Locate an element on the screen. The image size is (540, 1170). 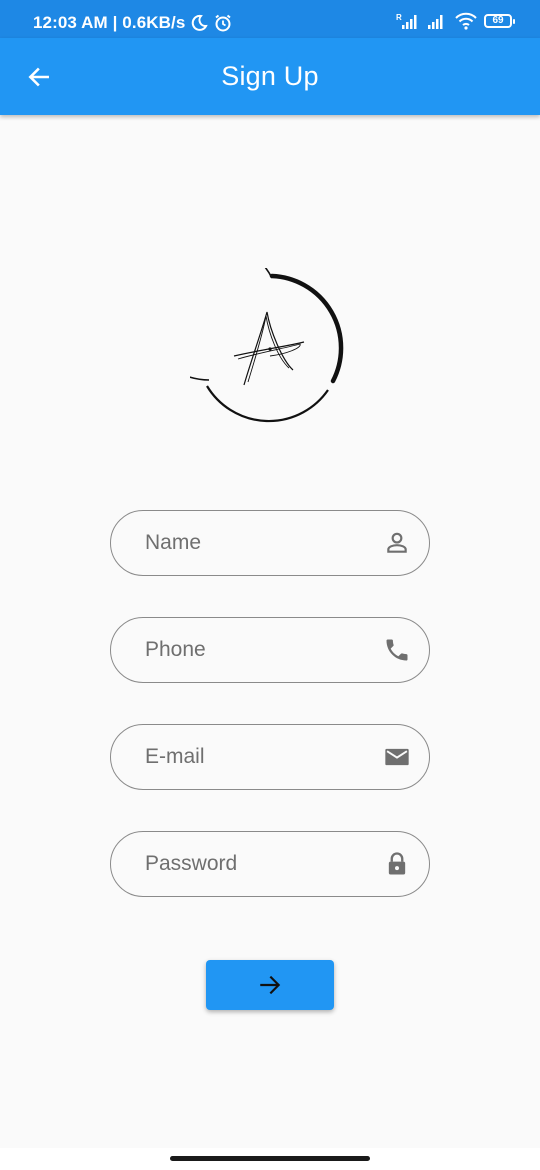
home-indicator is located at coordinates (270, 1158).